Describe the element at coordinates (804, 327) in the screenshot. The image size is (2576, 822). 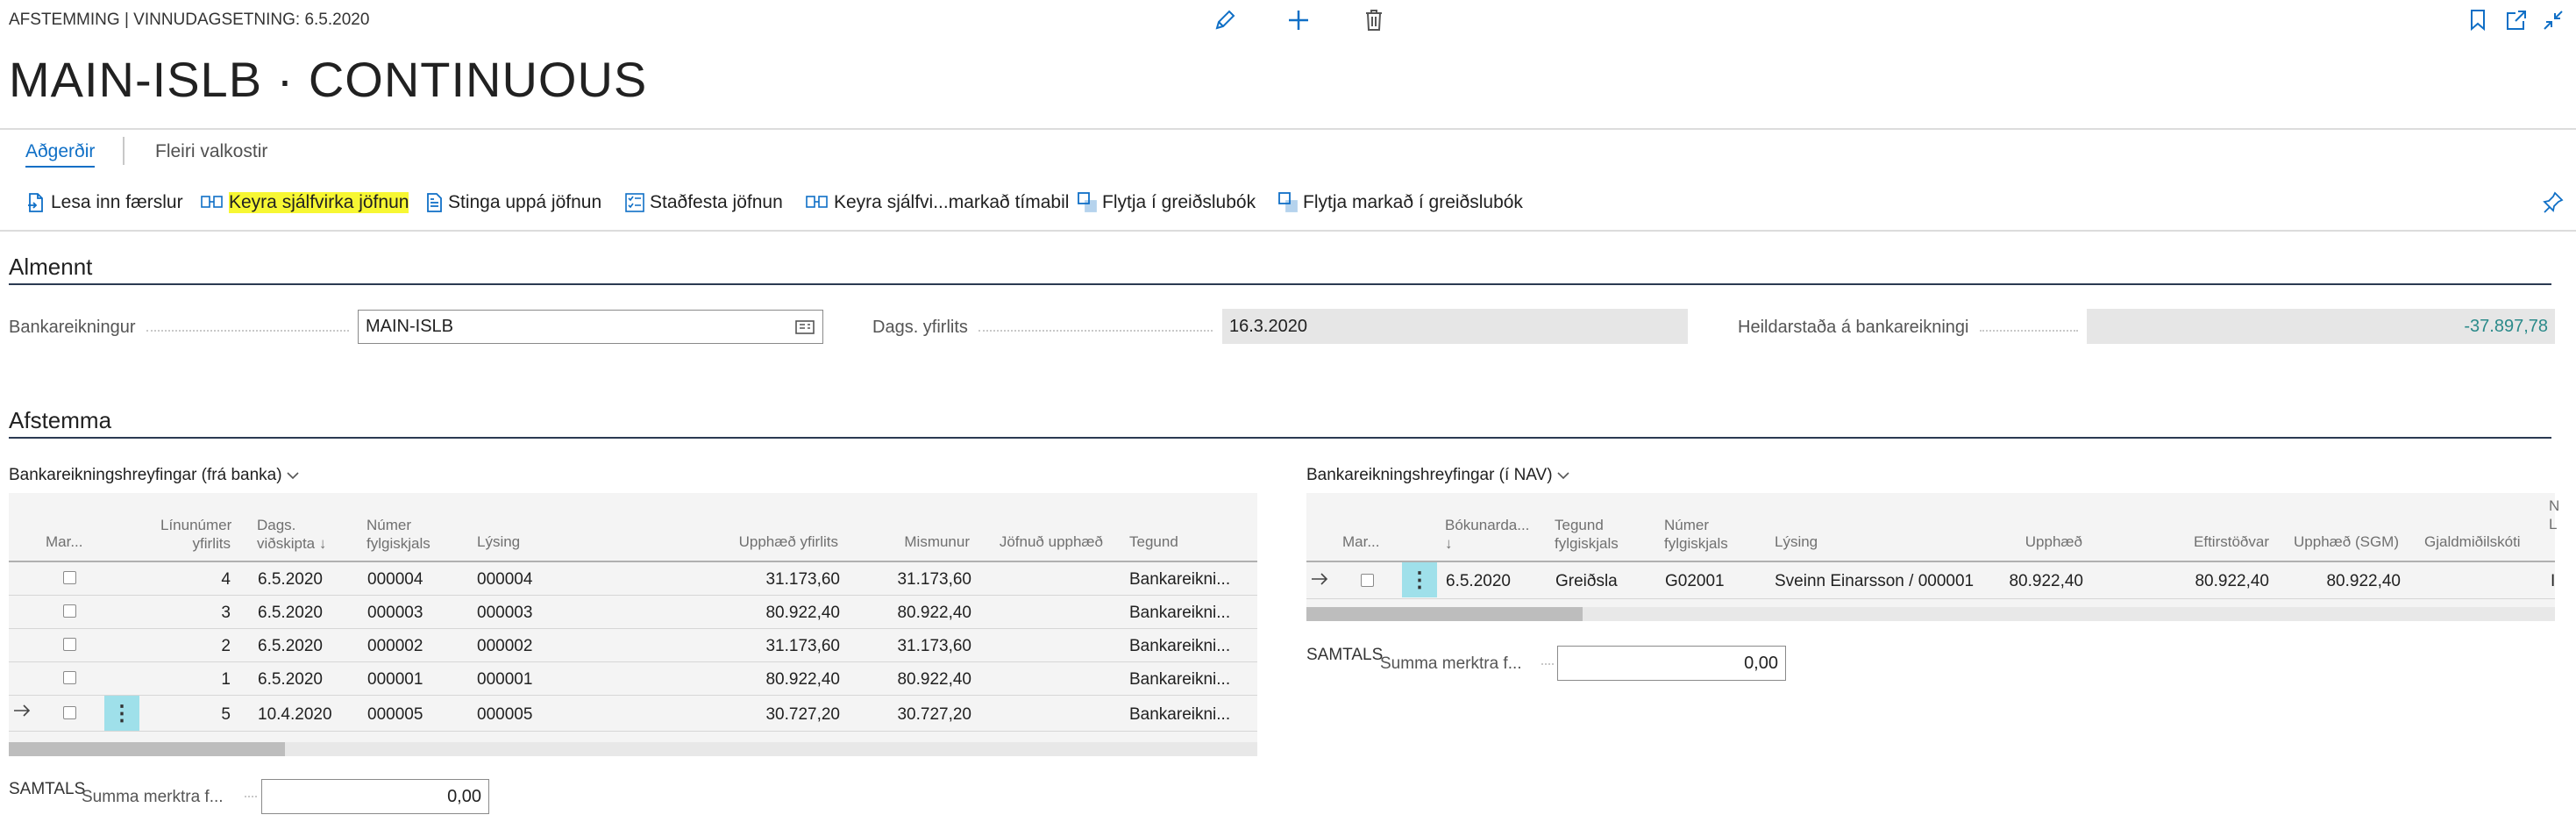
I see `lookup-icon` at that location.